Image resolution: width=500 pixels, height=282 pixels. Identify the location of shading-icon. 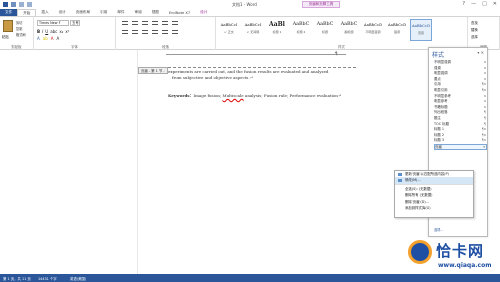
(175, 32).